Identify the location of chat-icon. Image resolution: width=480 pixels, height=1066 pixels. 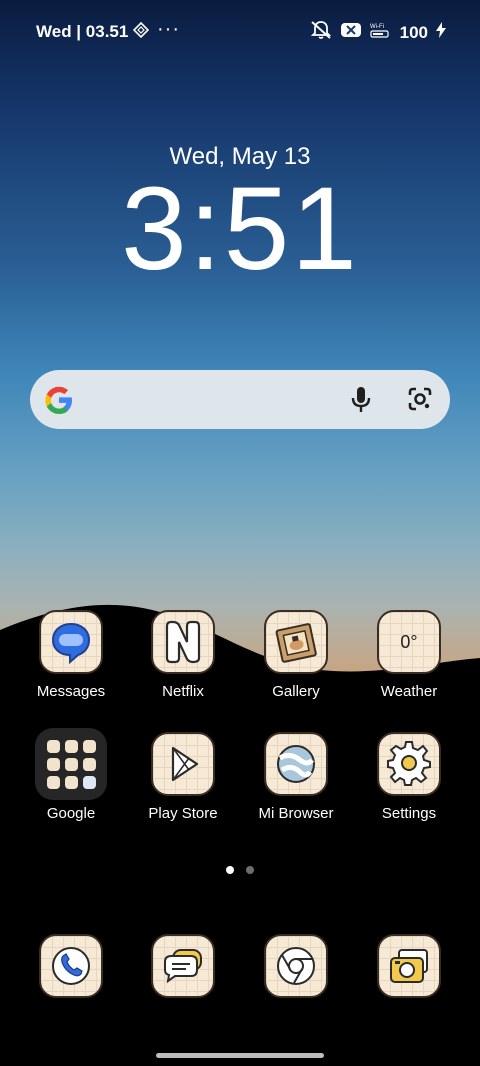
(183, 966).